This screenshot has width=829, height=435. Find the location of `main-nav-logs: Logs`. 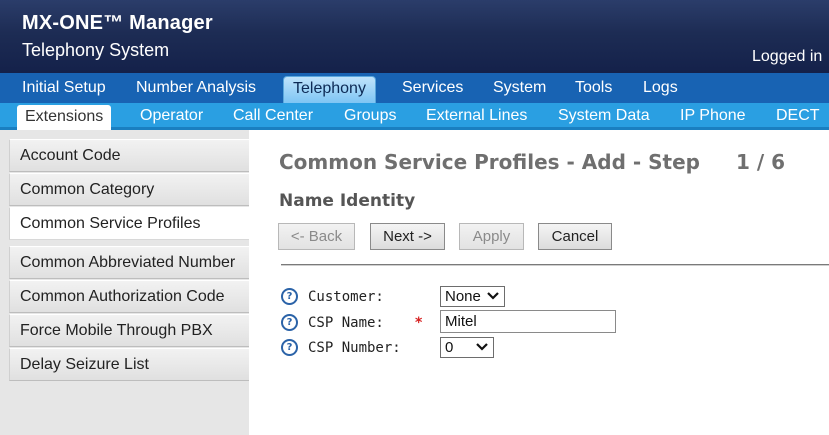

main-nav-logs: Logs is located at coordinates (660, 88).